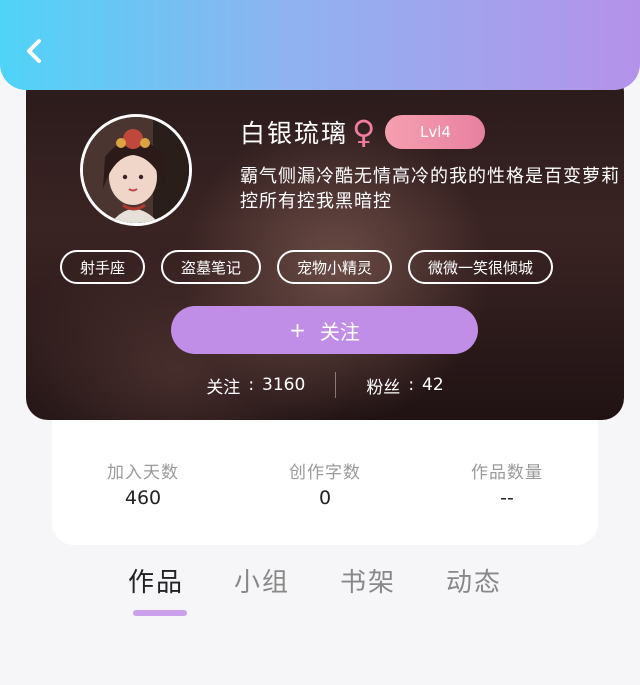  I want to click on joined-days-value: 460, so click(143, 498).